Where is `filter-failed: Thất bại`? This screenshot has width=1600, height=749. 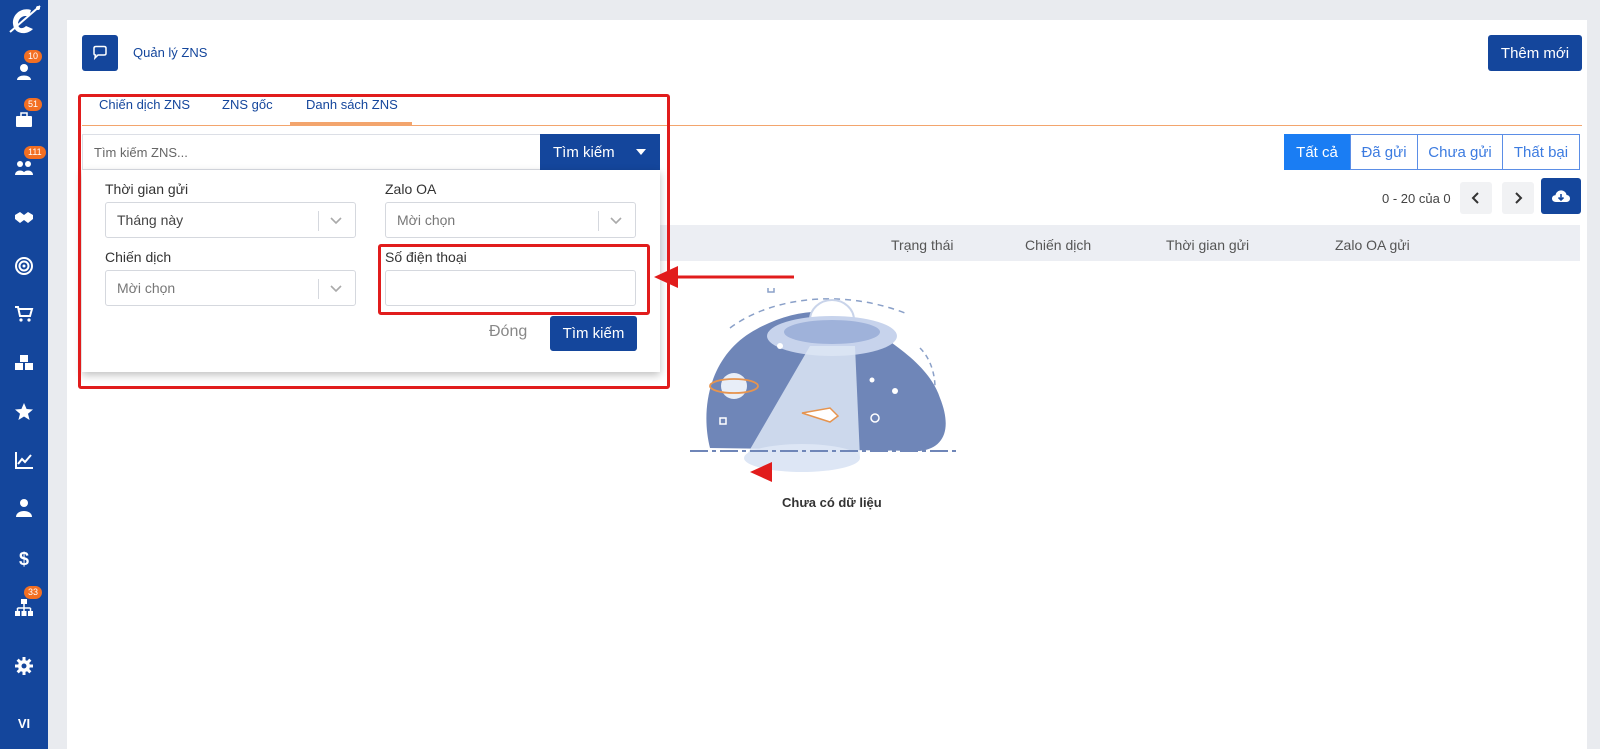
filter-failed: Thất bại is located at coordinates (1541, 152).